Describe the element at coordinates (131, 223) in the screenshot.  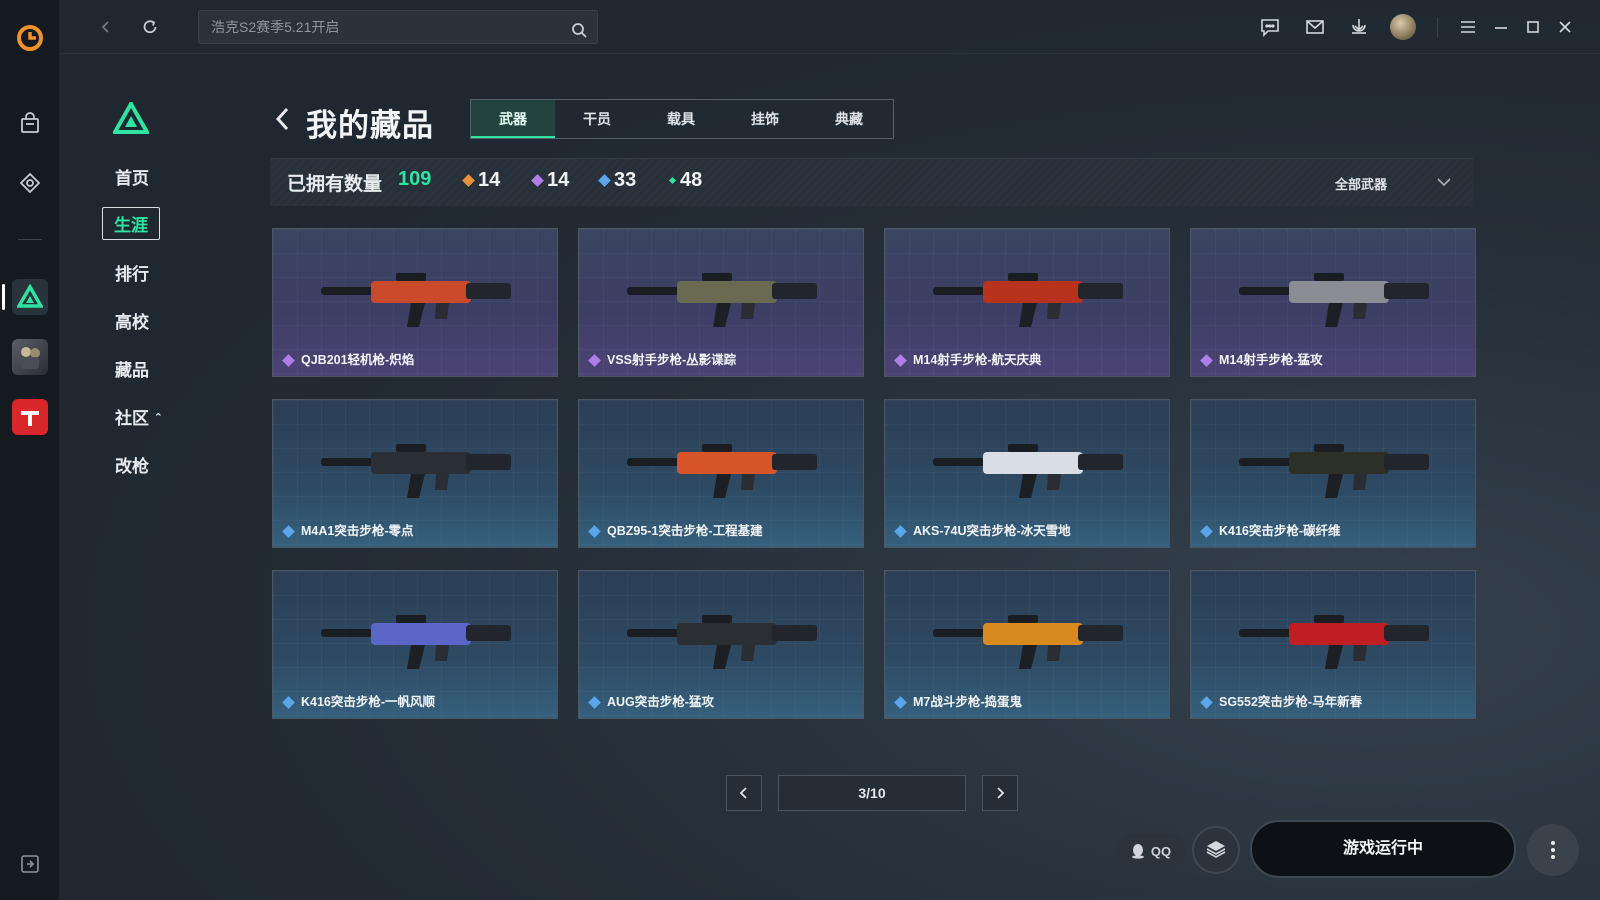
I see `nav-career: 生涯` at that location.